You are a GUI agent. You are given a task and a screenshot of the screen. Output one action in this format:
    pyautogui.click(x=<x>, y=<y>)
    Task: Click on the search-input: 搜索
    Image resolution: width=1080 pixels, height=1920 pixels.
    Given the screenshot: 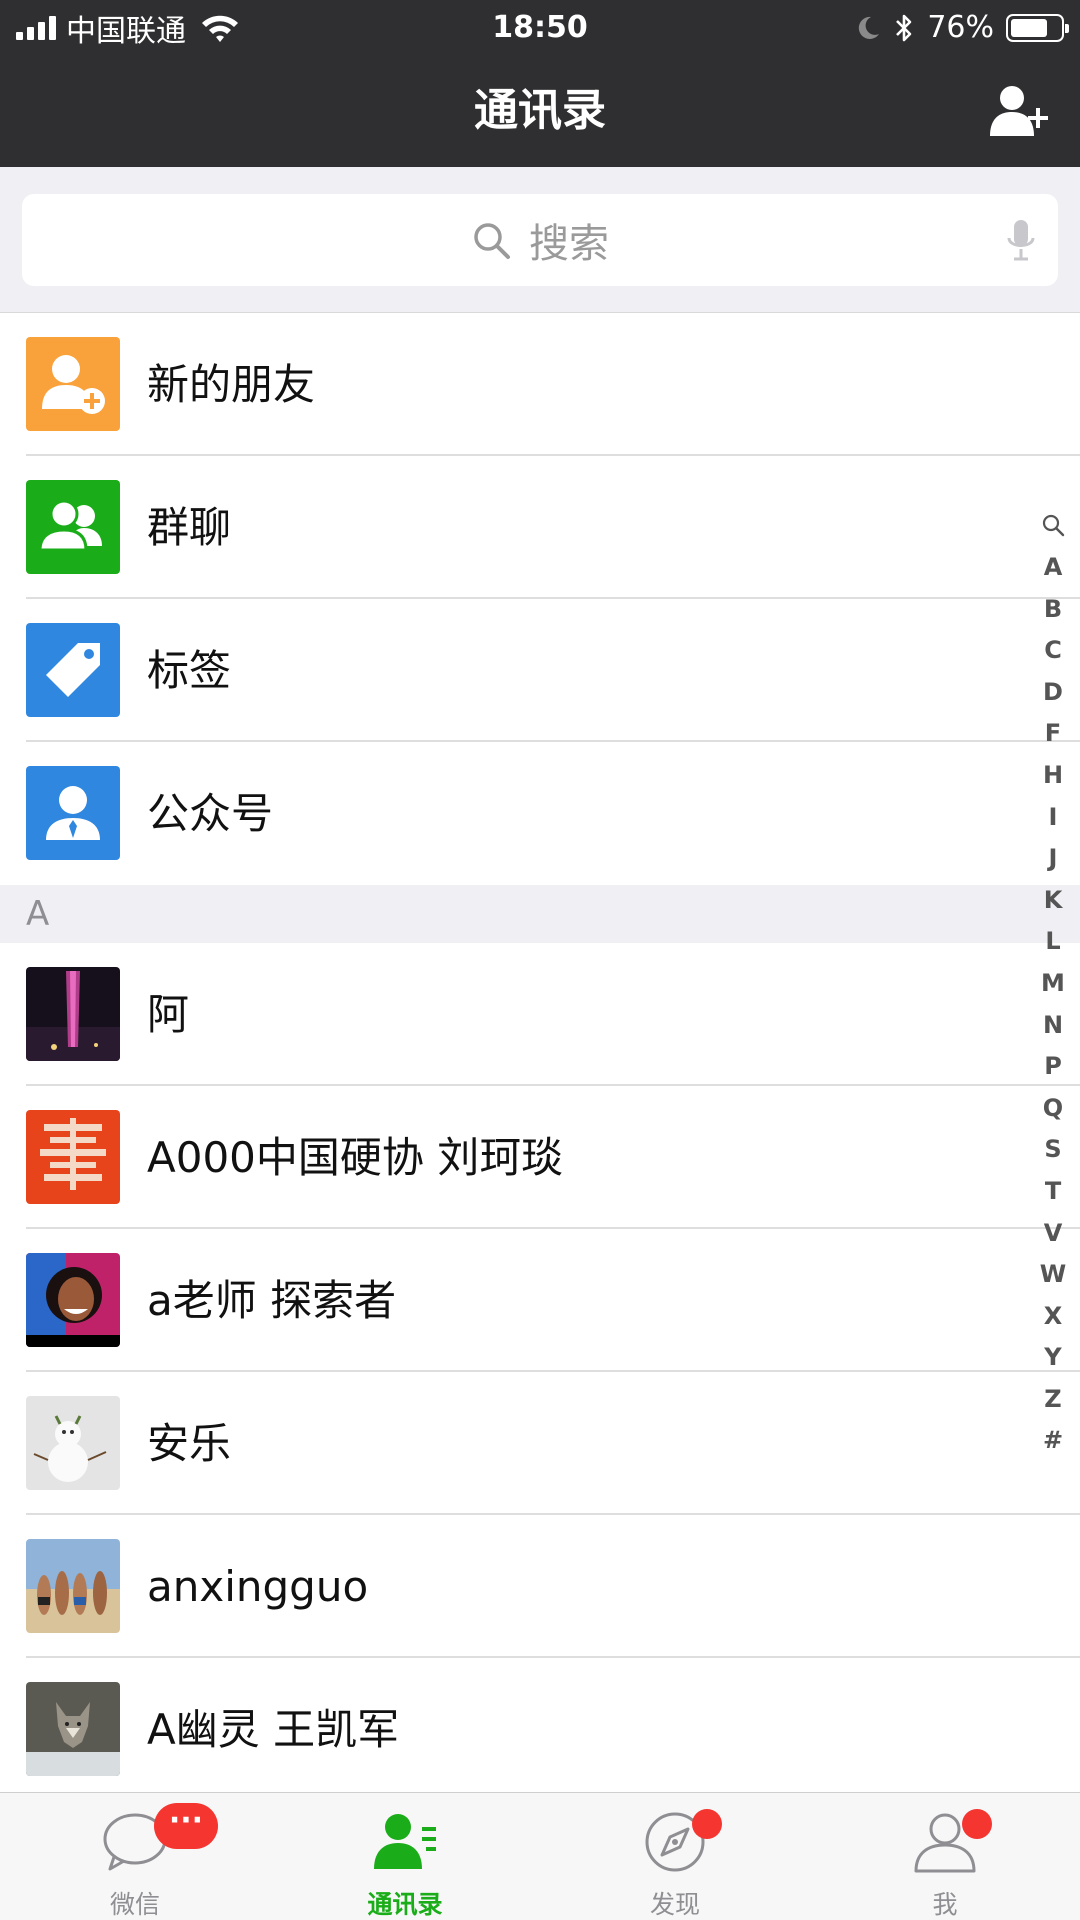 What is the action you would take?
    pyautogui.click(x=540, y=240)
    